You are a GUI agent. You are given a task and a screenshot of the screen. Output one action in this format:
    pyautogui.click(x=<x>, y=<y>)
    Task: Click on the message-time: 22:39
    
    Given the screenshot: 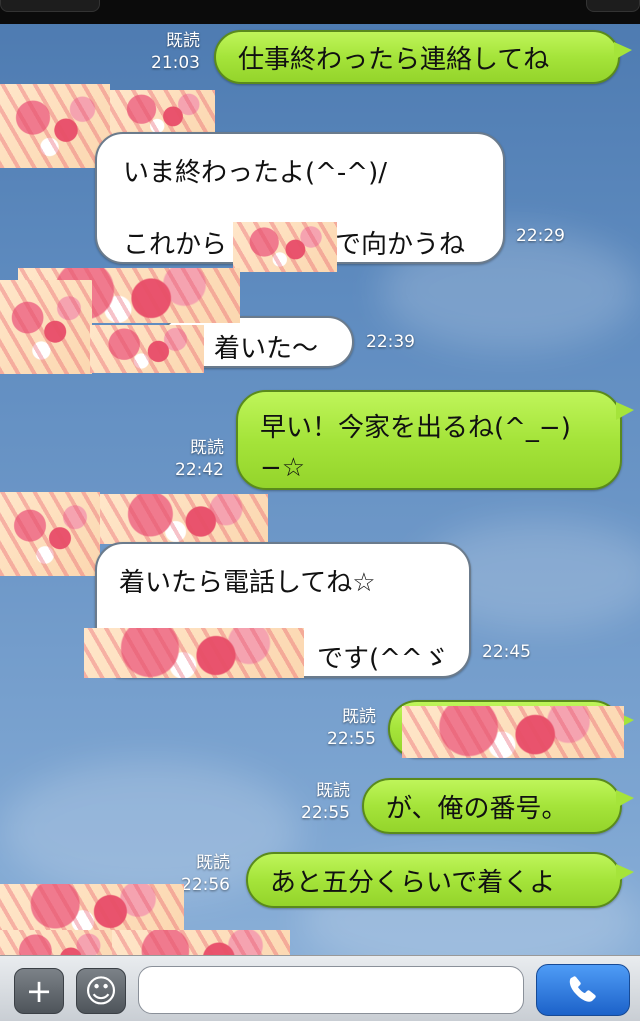 What is the action you would take?
    pyautogui.click(x=390, y=342)
    